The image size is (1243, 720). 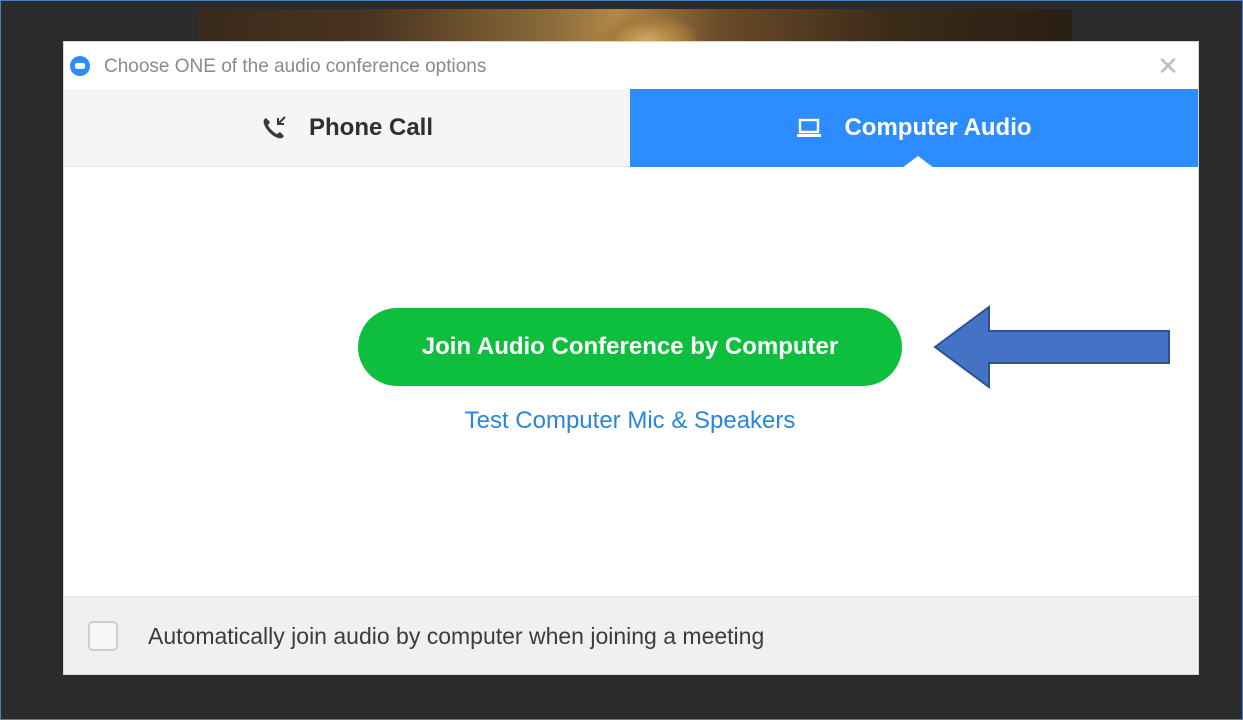 What do you see at coordinates (371, 127) in the screenshot?
I see `tab-phone-call-label: Phone Call` at bounding box center [371, 127].